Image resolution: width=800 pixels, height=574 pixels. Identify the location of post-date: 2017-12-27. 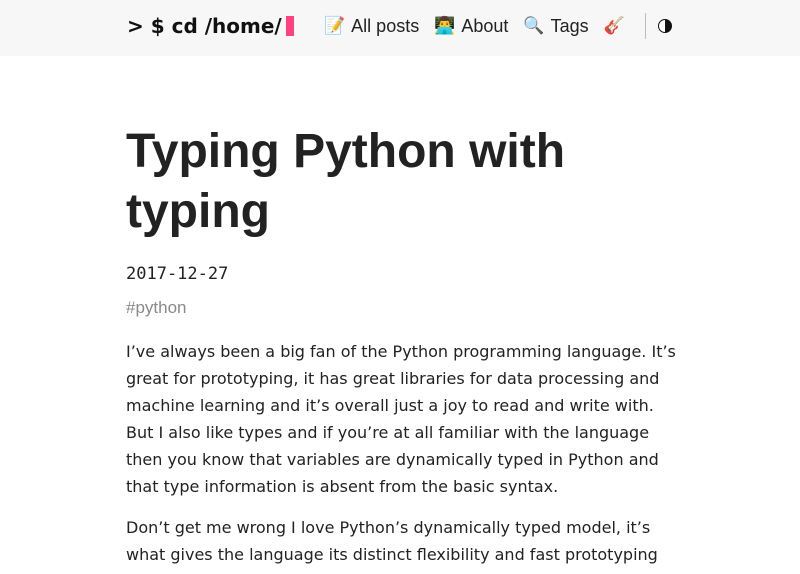
(177, 274).